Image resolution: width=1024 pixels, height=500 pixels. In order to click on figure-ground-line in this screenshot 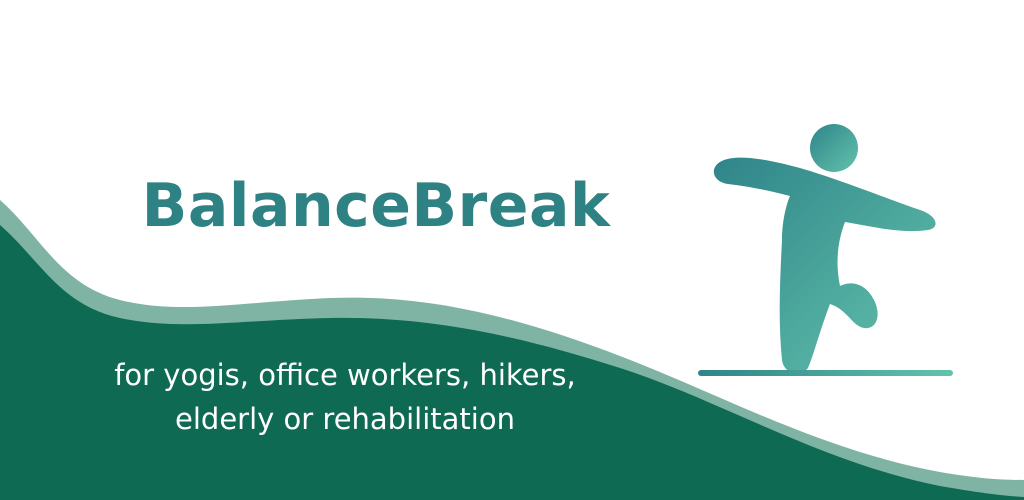, I will do `click(825, 373)`.